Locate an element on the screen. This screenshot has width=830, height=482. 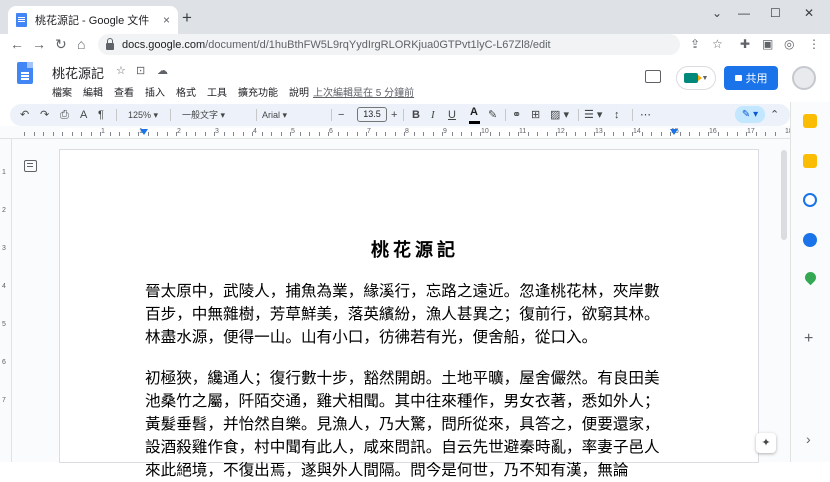
meet-button: ▼ is located at coordinates (696, 78).